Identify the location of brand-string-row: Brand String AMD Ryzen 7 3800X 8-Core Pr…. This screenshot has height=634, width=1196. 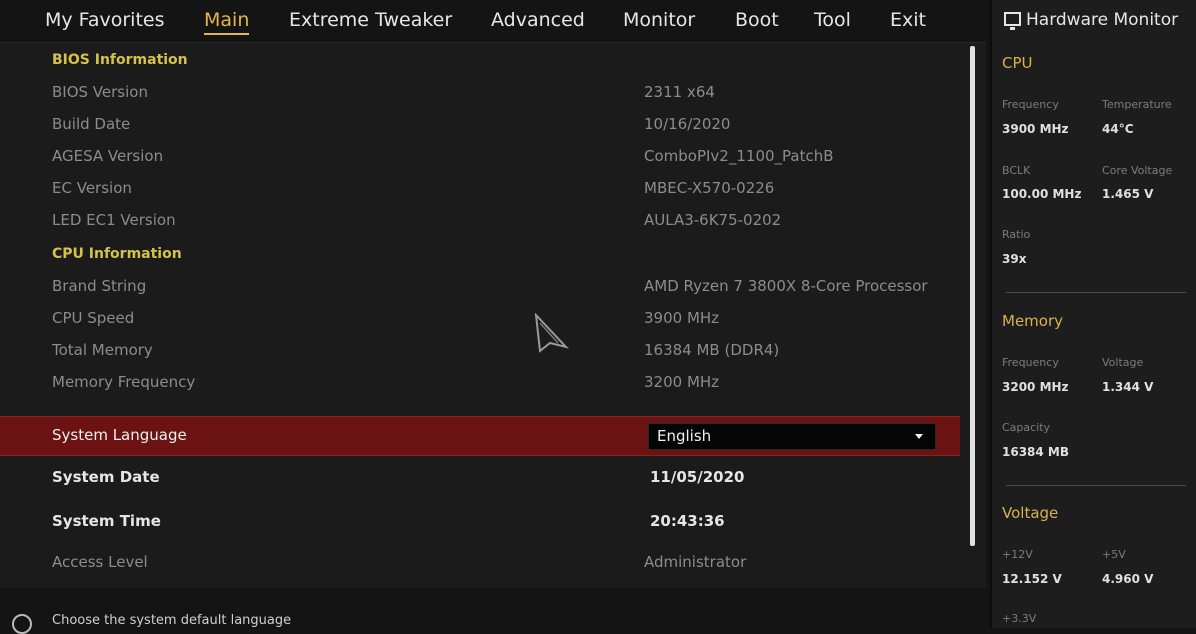
(480, 287).